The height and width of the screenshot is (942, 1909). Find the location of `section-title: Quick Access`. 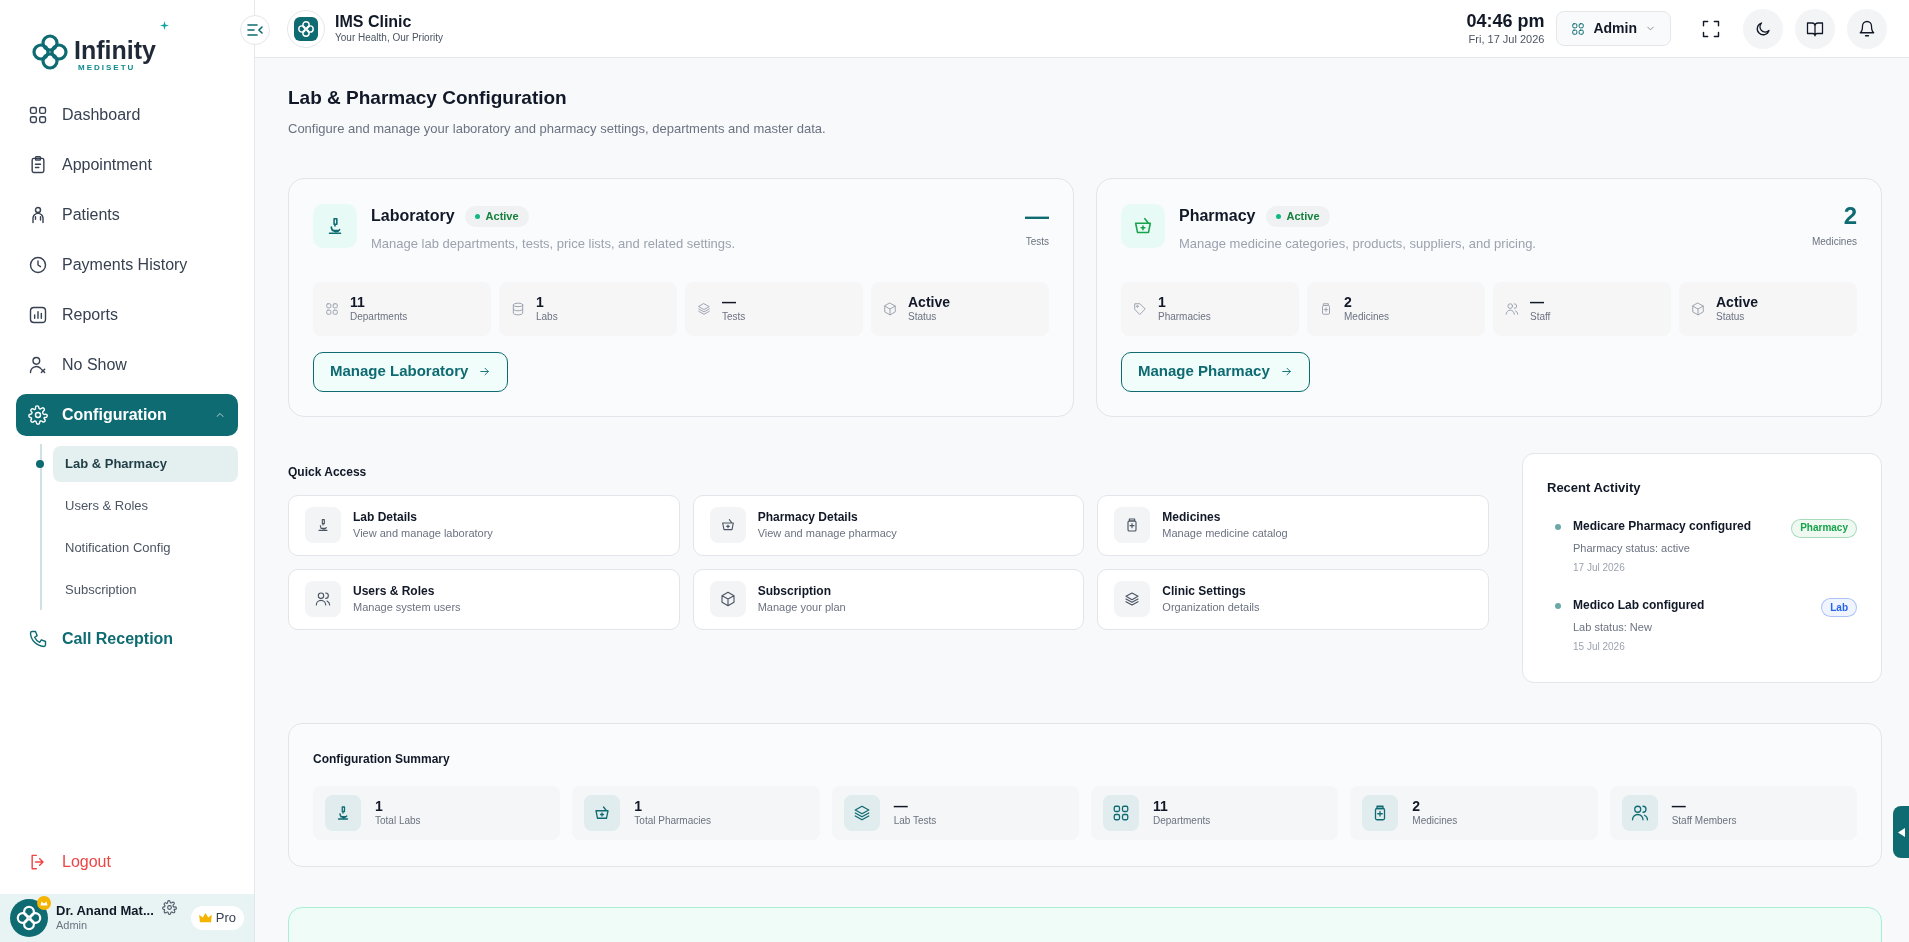

section-title: Quick Access is located at coordinates (328, 472).